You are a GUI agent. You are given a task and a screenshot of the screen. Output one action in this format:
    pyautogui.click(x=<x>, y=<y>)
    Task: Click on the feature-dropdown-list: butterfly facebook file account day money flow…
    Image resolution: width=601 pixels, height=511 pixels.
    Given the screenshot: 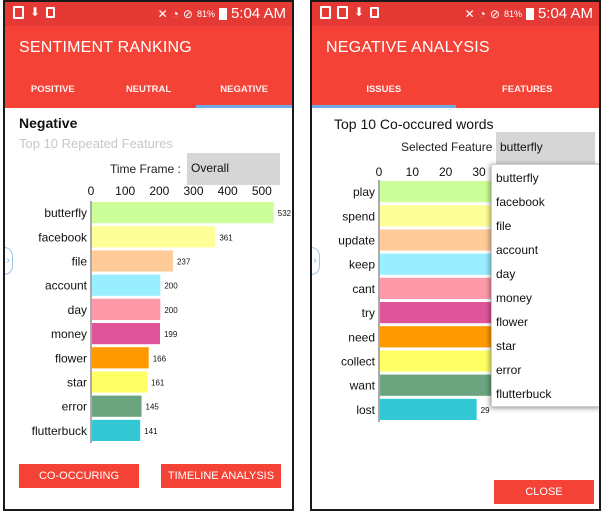 What is the action you would take?
    pyautogui.click(x=545, y=285)
    